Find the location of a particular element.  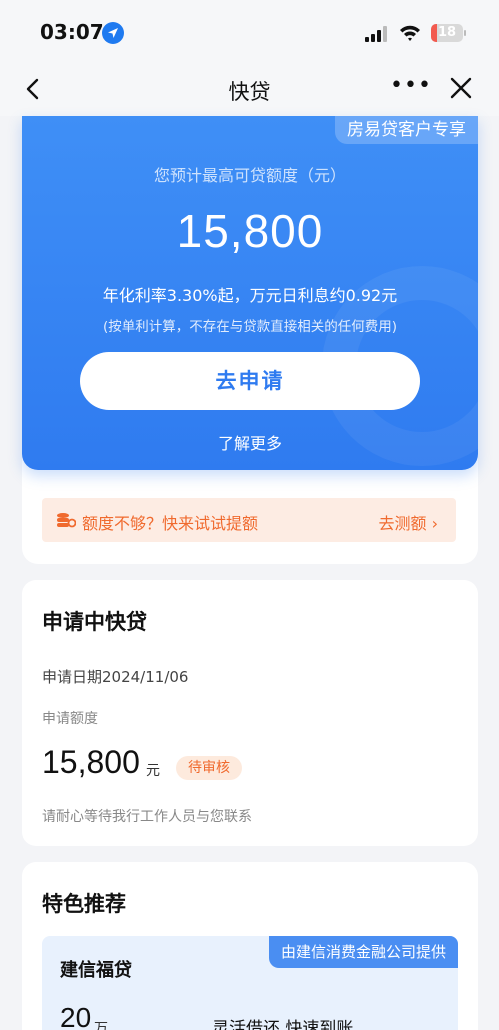

boost-quota-banner: 额度不够？快来试试提额 去测额 › is located at coordinates (249, 520).